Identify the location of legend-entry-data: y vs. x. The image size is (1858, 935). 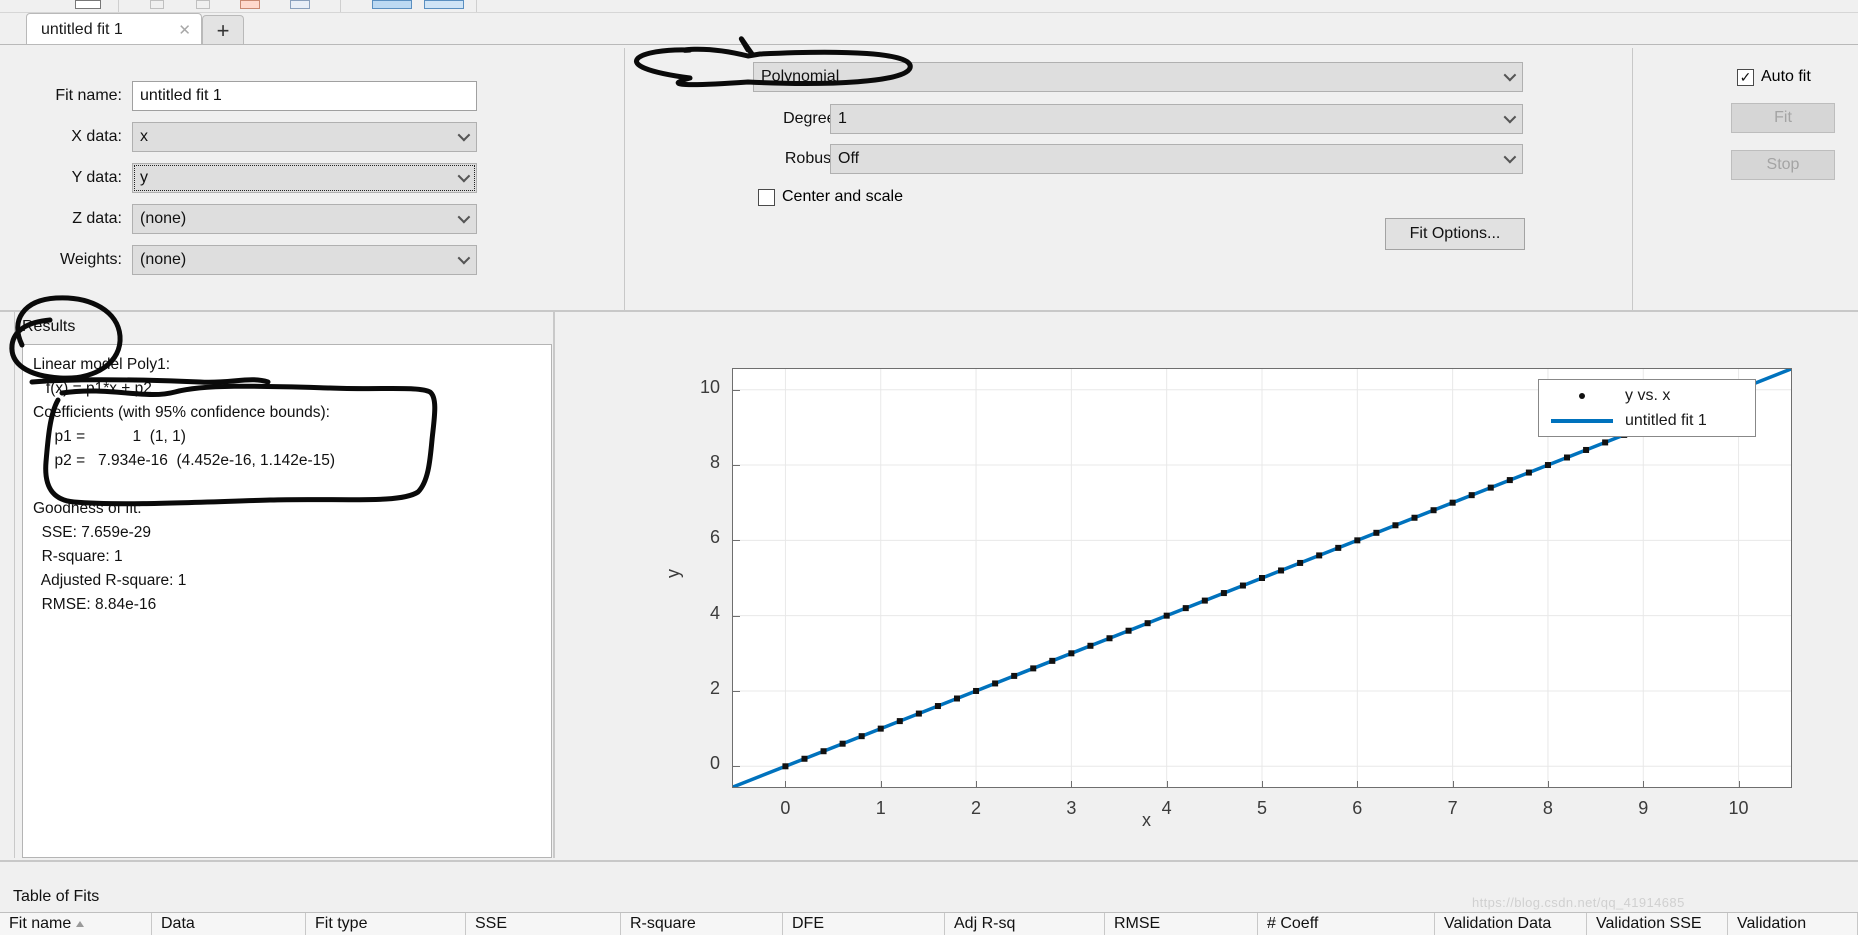
(1647, 395).